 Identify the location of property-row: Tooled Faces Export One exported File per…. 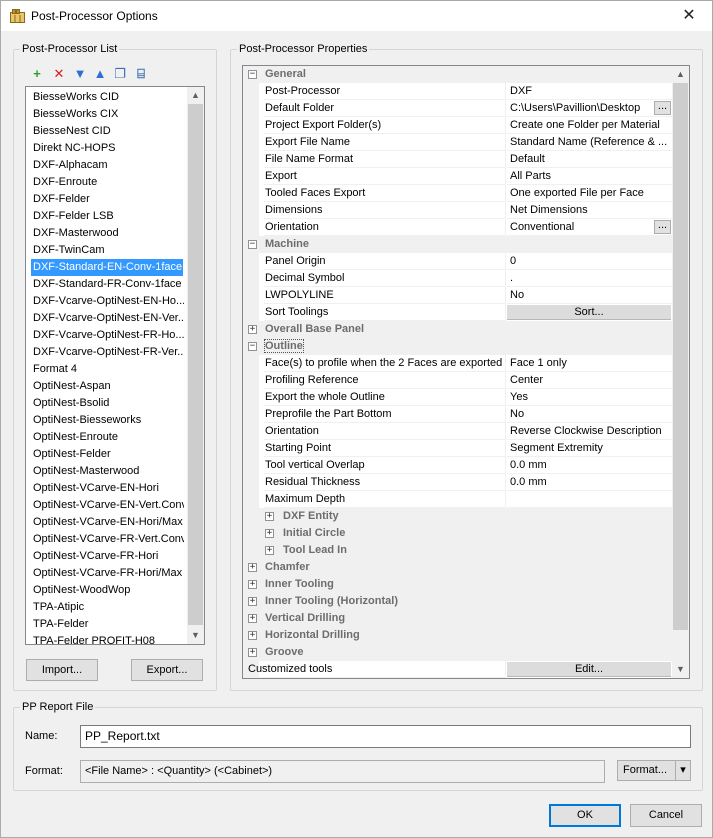
(458, 193).